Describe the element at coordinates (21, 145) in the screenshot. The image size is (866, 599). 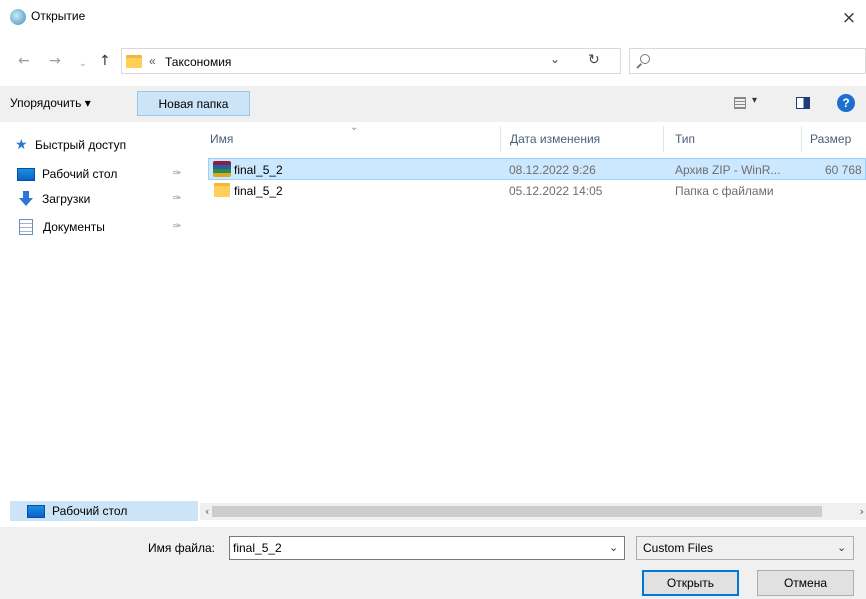
I see `star-icon: ★` at that location.